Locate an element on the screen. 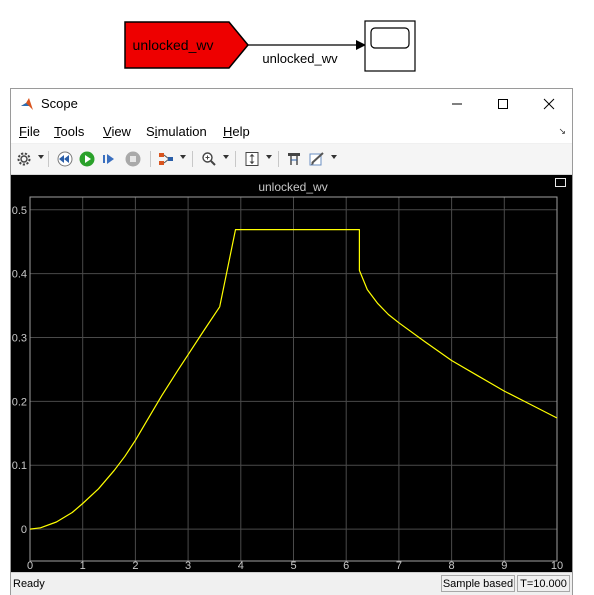  x-tick-label: 0 is located at coordinates (30, 566).